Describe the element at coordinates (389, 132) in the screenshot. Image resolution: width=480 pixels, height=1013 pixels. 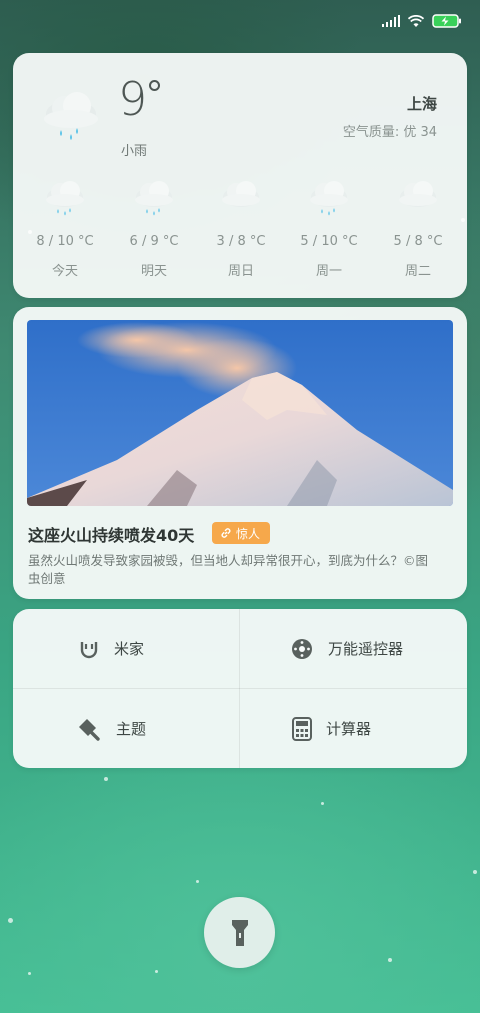
I see `air-quality: 空气质量: 优 34` at that location.